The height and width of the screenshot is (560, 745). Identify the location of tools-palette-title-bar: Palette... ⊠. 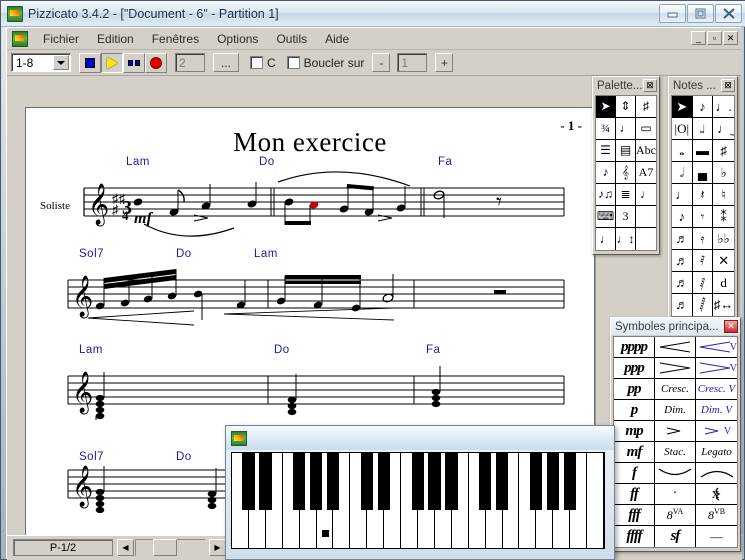
(626, 85).